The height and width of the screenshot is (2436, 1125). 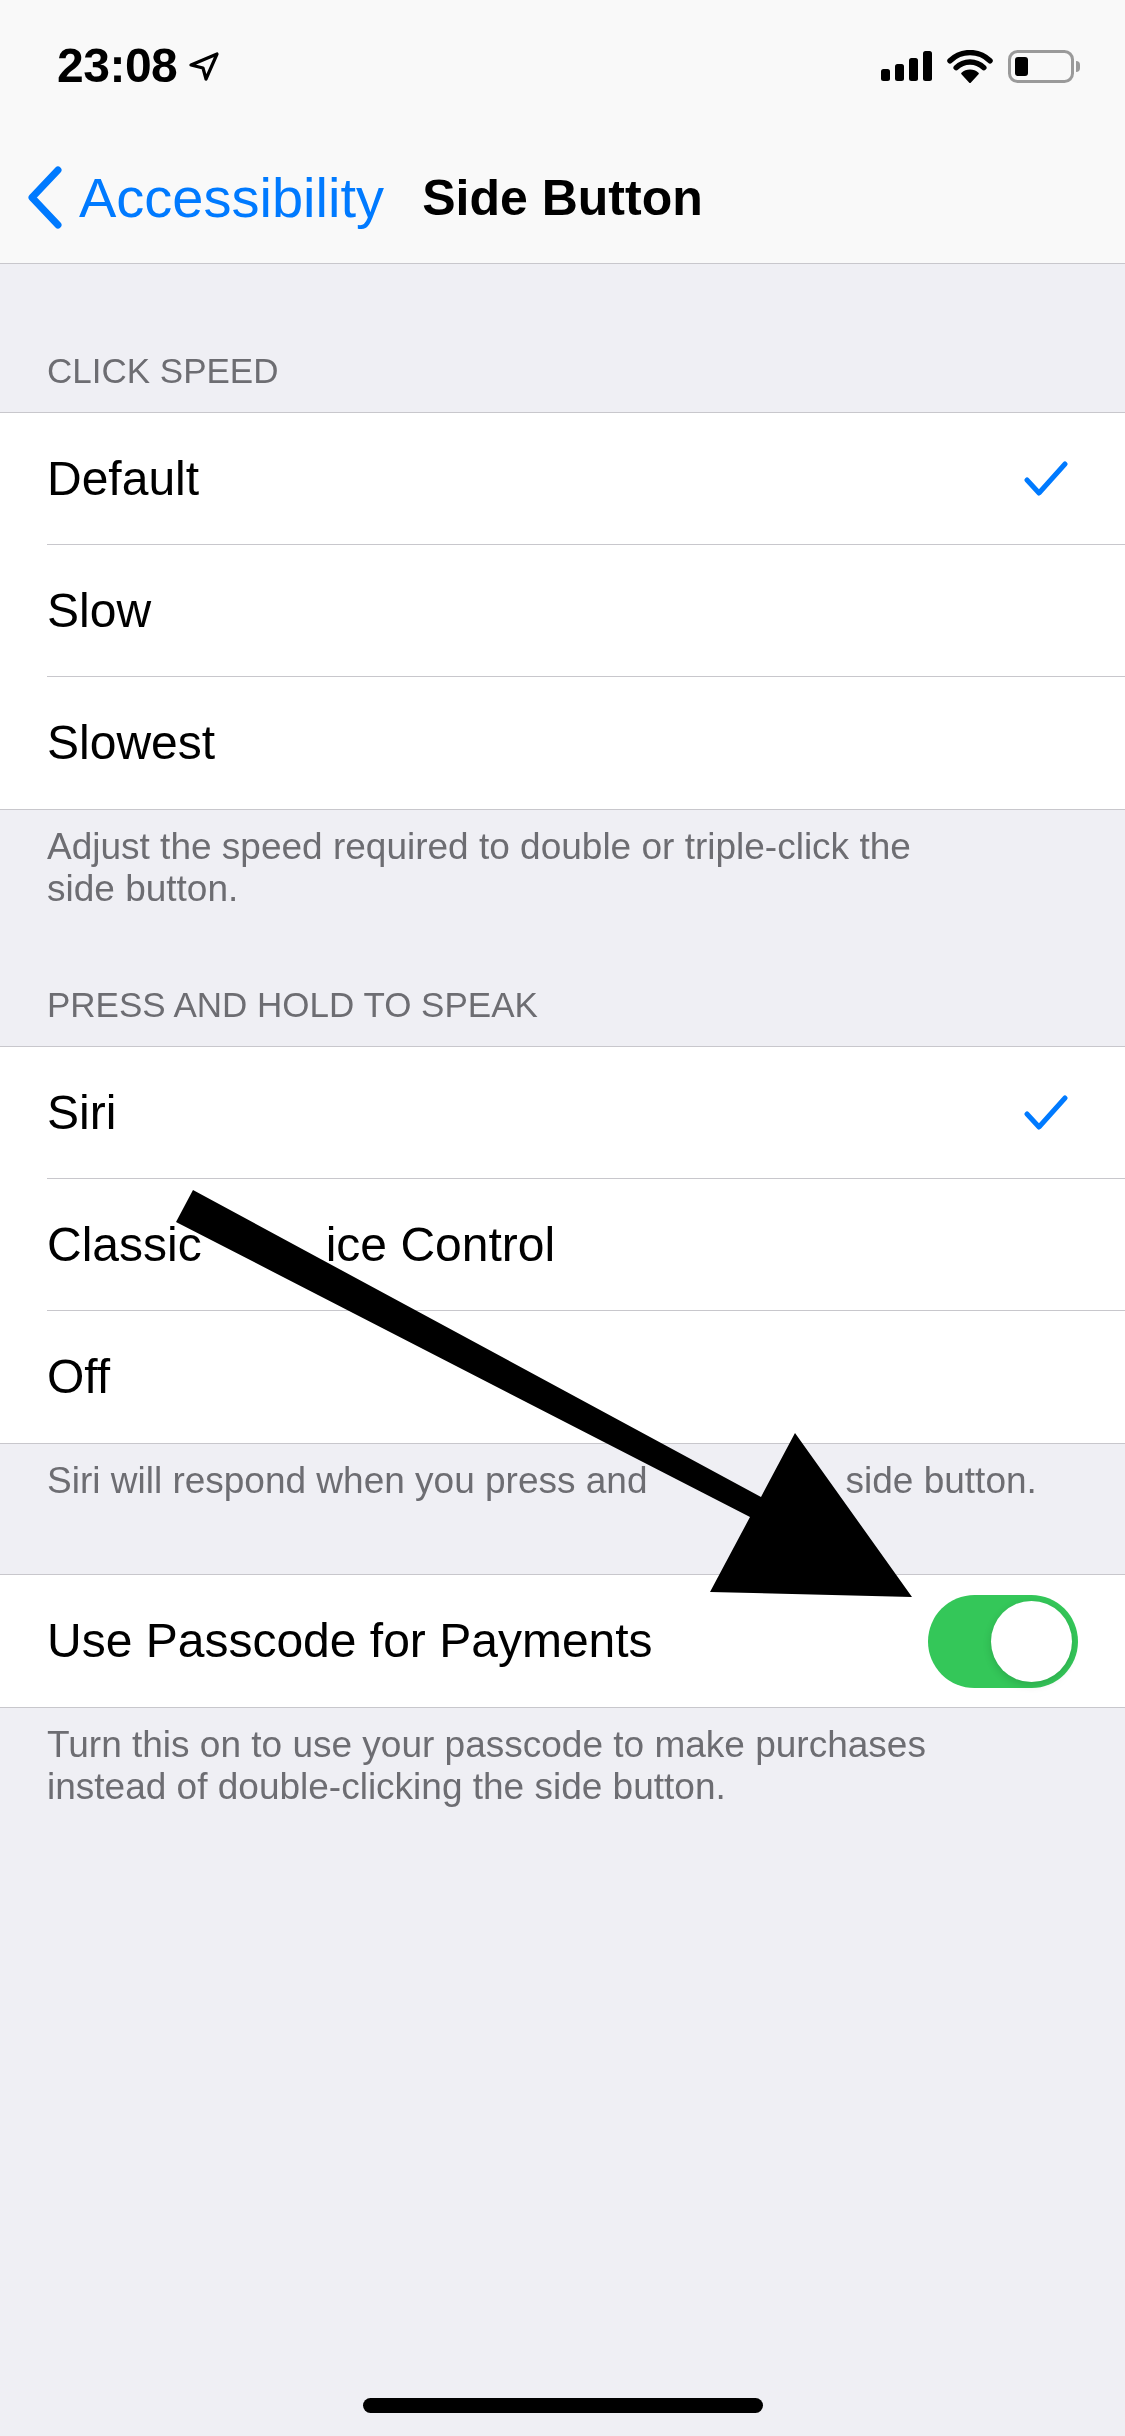 I want to click on signal-icon, so click(x=906, y=66).